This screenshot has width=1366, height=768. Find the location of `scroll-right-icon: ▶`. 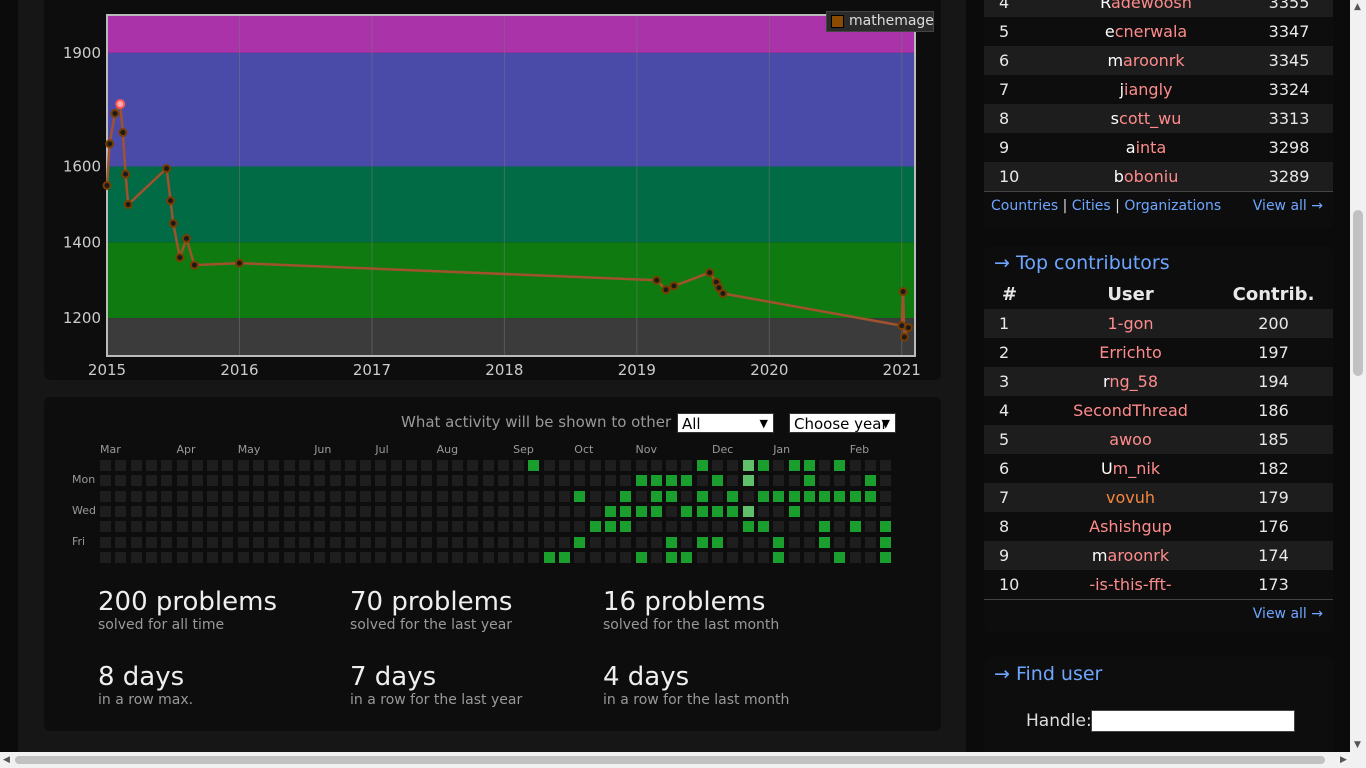

scroll-right-icon: ▶ is located at coordinates (1343, 760).